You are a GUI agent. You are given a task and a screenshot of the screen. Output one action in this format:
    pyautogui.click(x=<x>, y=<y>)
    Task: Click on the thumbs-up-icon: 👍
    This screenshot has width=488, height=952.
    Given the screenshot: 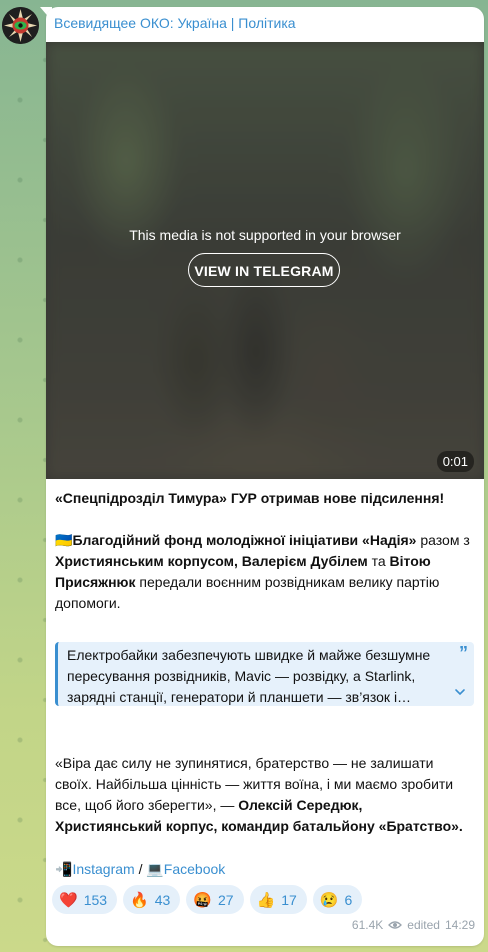 What is the action you would take?
    pyautogui.click(x=266, y=900)
    